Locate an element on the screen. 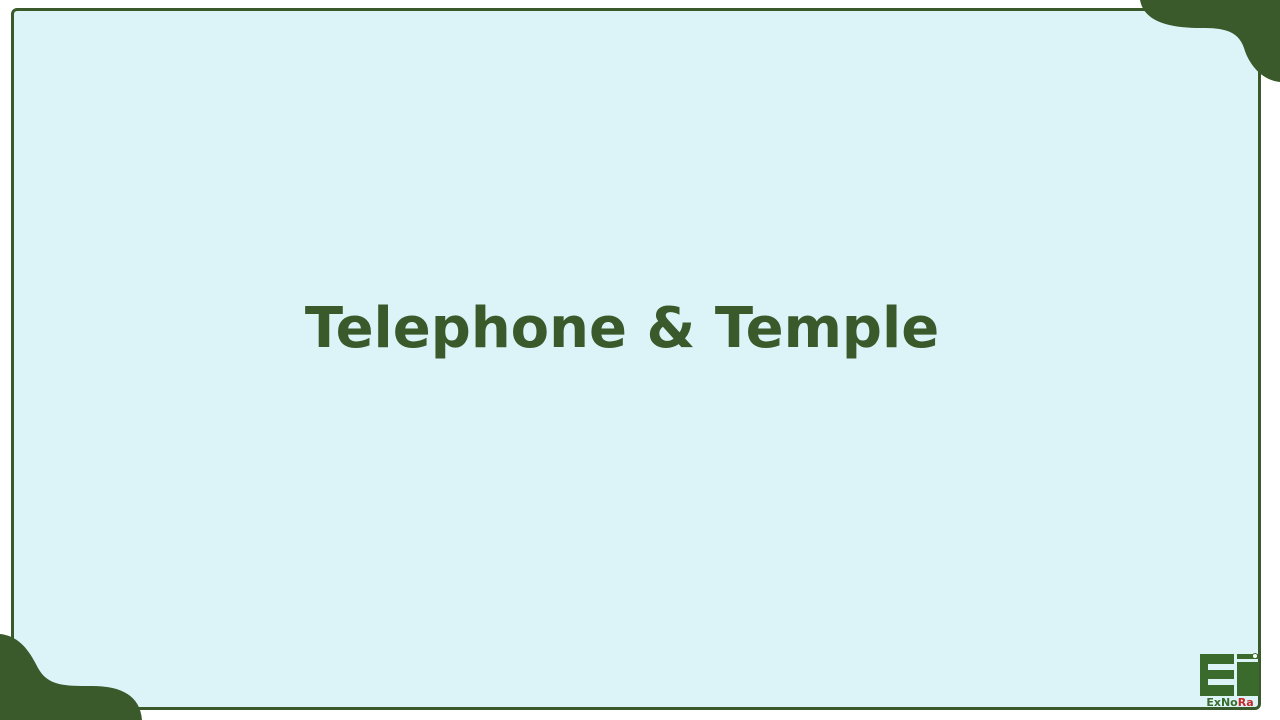 This screenshot has height=720, width=1280. bottom-left-corner-decoration is located at coordinates (71, 677).